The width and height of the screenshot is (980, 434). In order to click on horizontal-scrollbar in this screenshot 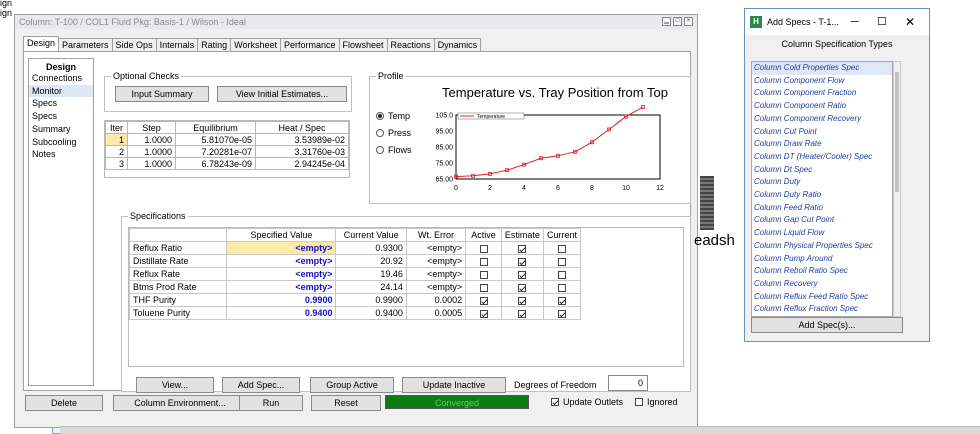, I will do `click(520, 430)`.